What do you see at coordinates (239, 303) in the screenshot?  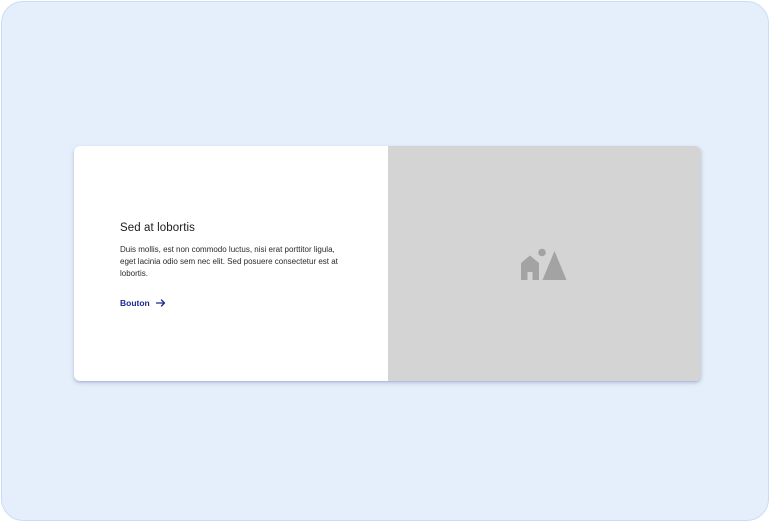 I see `card-link-button: Bouton` at bounding box center [239, 303].